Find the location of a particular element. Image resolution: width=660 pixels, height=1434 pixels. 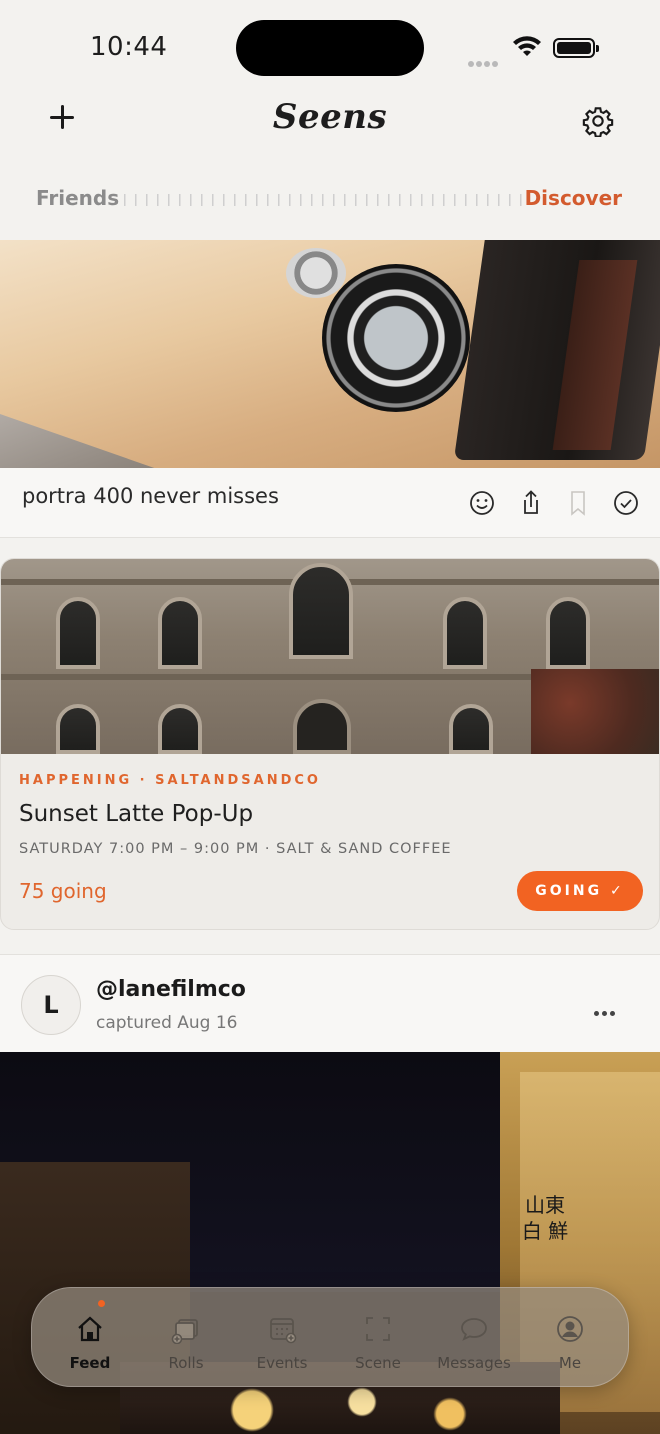

going-button: GOING ✓ is located at coordinates (580, 891).